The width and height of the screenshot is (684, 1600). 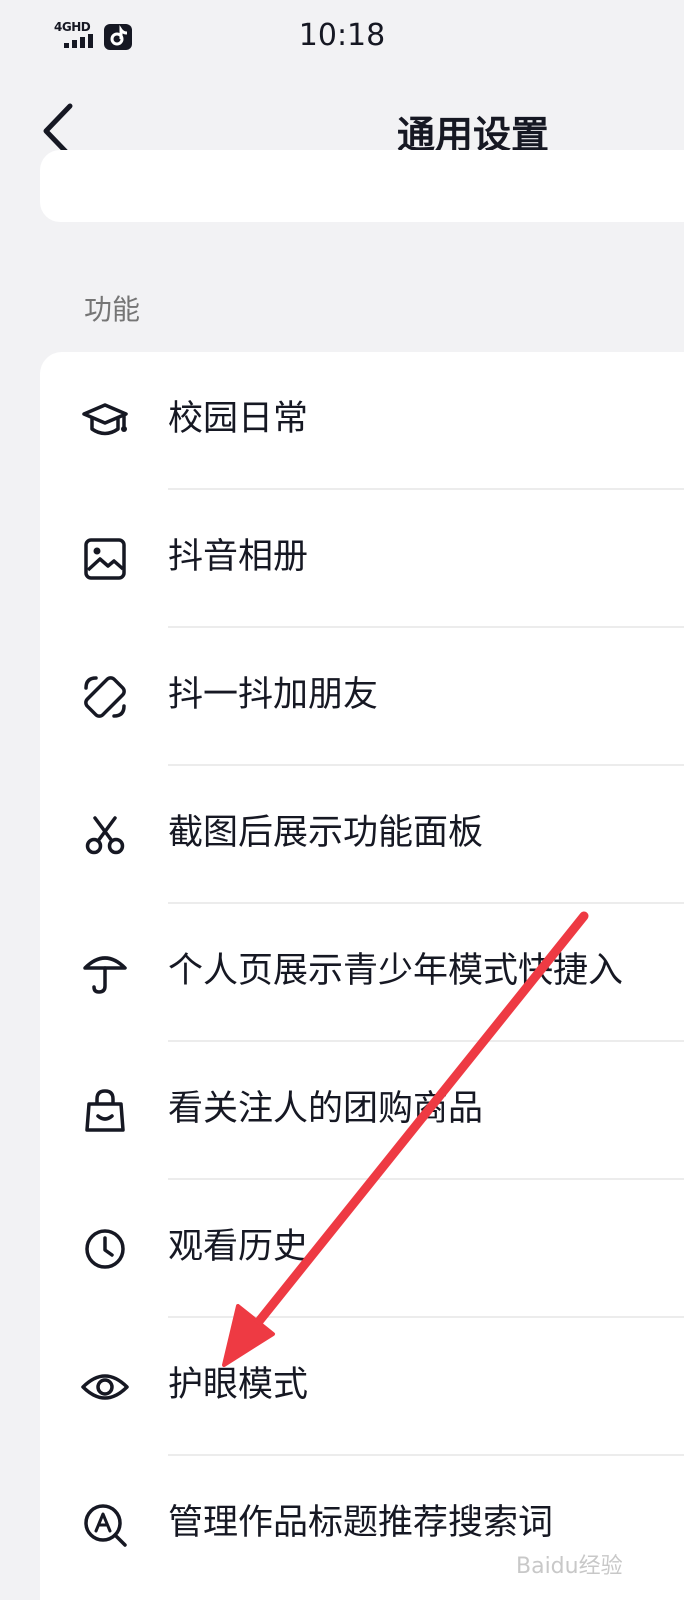 I want to click on search-a-icon, so click(x=105, y=1525).